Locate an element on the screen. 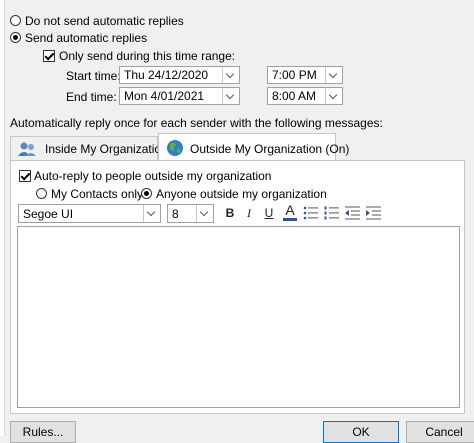 Image resolution: width=474 pixels, height=443 pixels. globe-icon is located at coordinates (175, 148).